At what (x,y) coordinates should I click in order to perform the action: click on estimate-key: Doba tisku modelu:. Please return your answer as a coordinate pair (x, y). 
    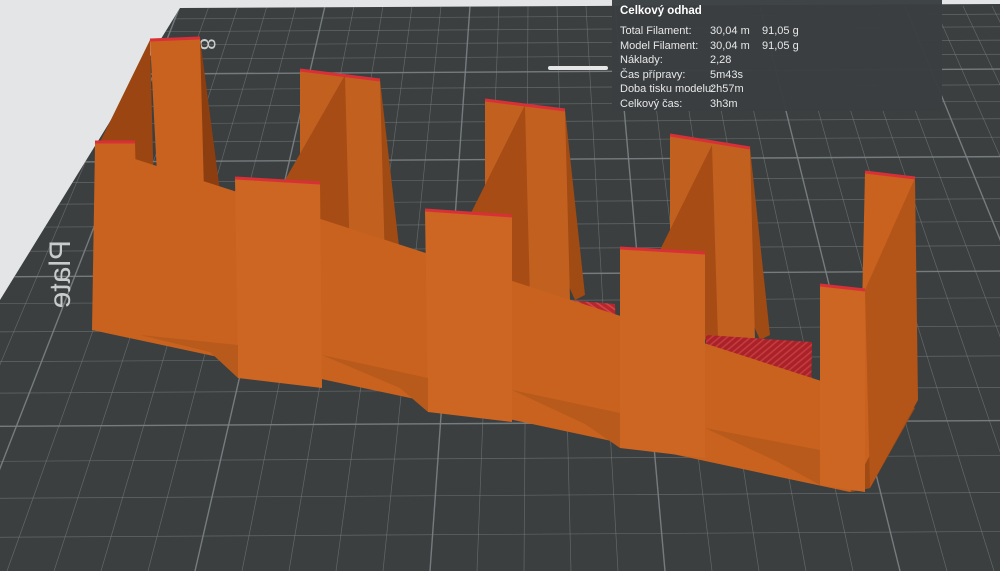
    Looking at the image, I should click on (667, 89).